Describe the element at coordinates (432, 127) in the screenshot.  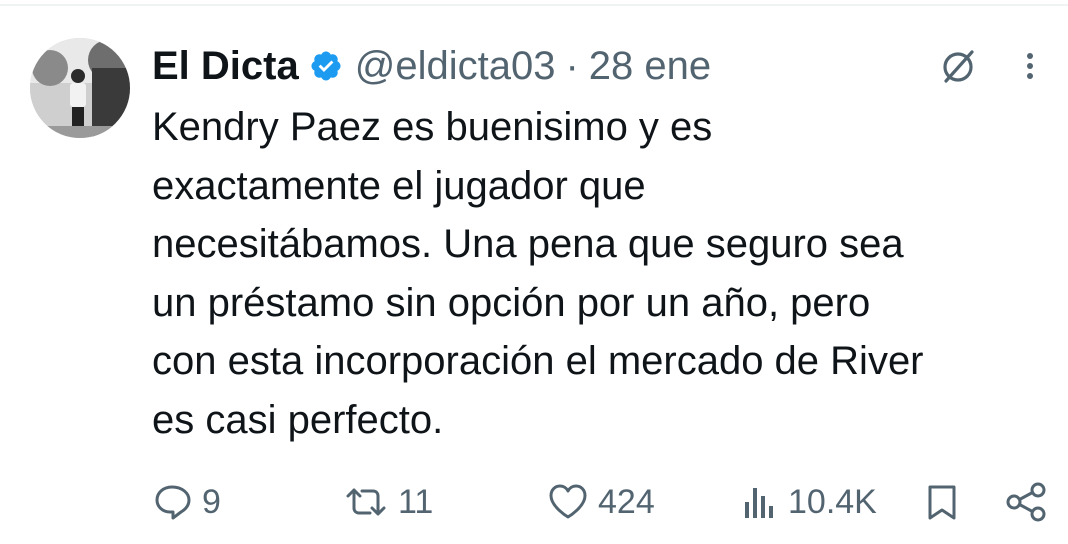
I see `tweet-text-line: Kendry Paez es buenisimo y es` at that location.